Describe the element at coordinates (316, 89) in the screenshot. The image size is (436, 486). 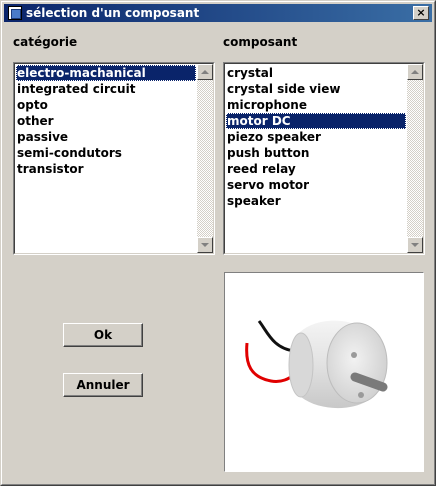
I see `component-item: crystal side view` at that location.